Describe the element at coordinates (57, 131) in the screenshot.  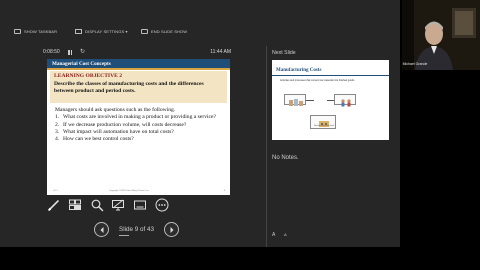
I see `question-number: 3.` at that location.